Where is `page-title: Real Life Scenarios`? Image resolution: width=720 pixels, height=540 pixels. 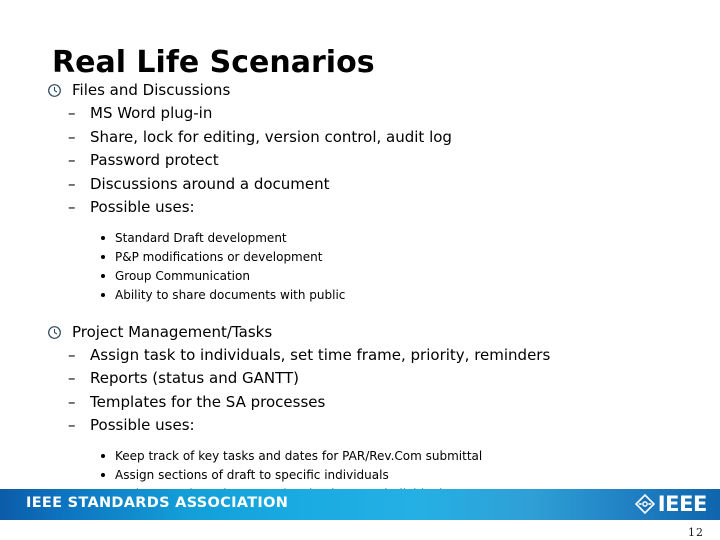
page-title: Real Life Scenarios is located at coordinates (213, 62).